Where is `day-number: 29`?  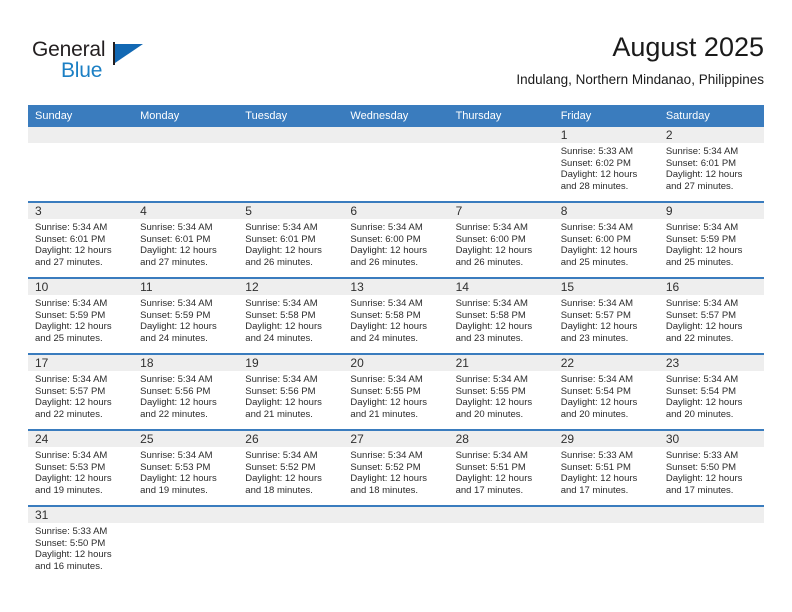 day-number: 29 is located at coordinates (606, 439).